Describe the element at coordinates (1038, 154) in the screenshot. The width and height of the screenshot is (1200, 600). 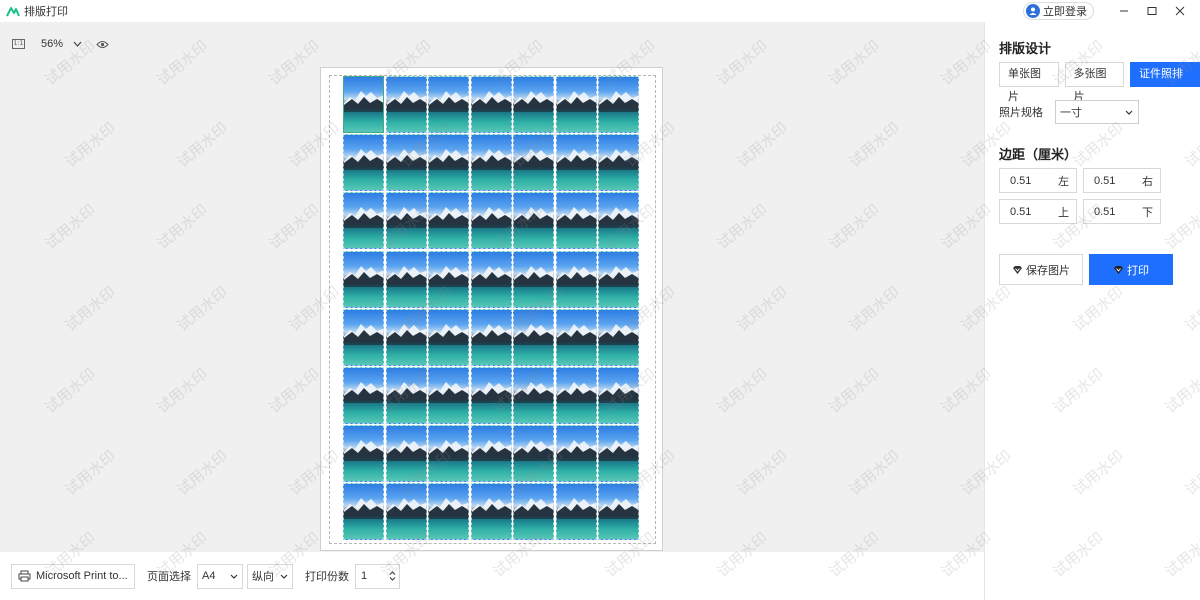
I see `margin-title: 边距（厘米）` at that location.